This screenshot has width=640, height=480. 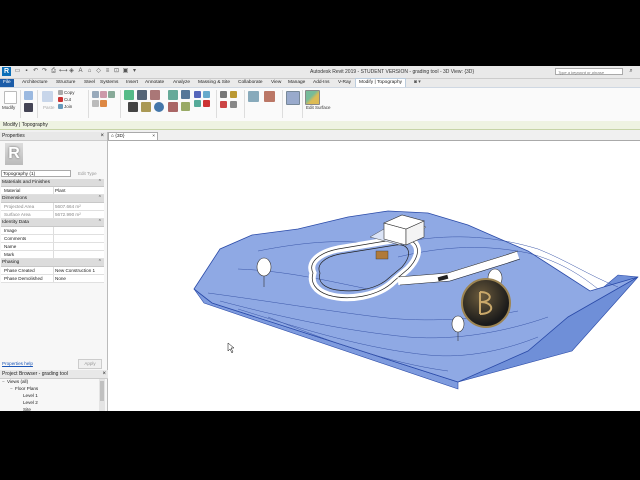 I want to click on switch-windows-icon: ▣, so click(x=125, y=71).